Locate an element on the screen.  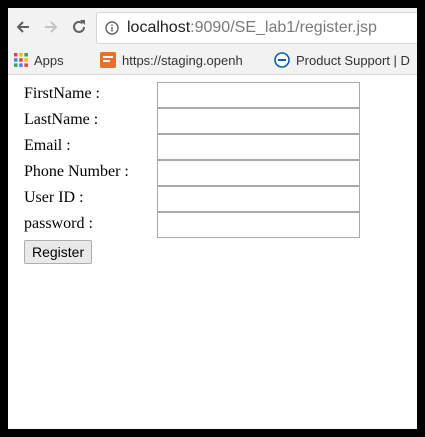
phone-input is located at coordinates (258, 173).